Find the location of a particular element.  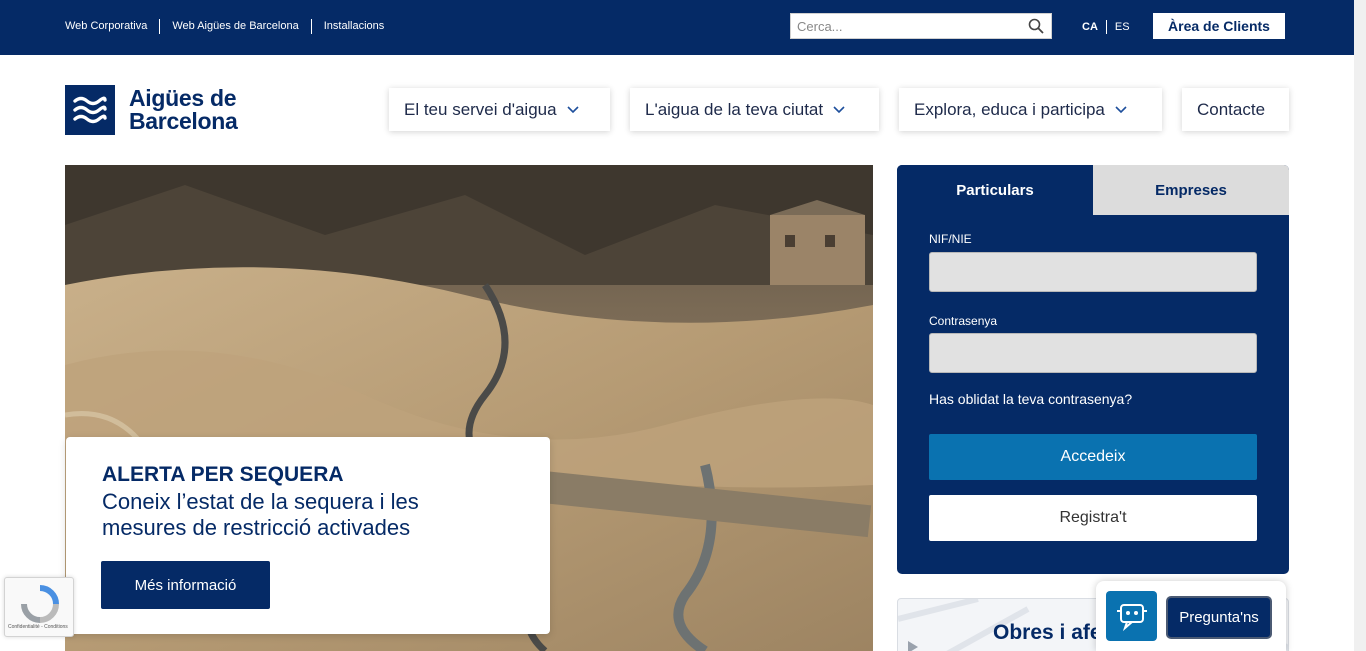

site-logo: Aigües de Barcelona is located at coordinates (151, 110).